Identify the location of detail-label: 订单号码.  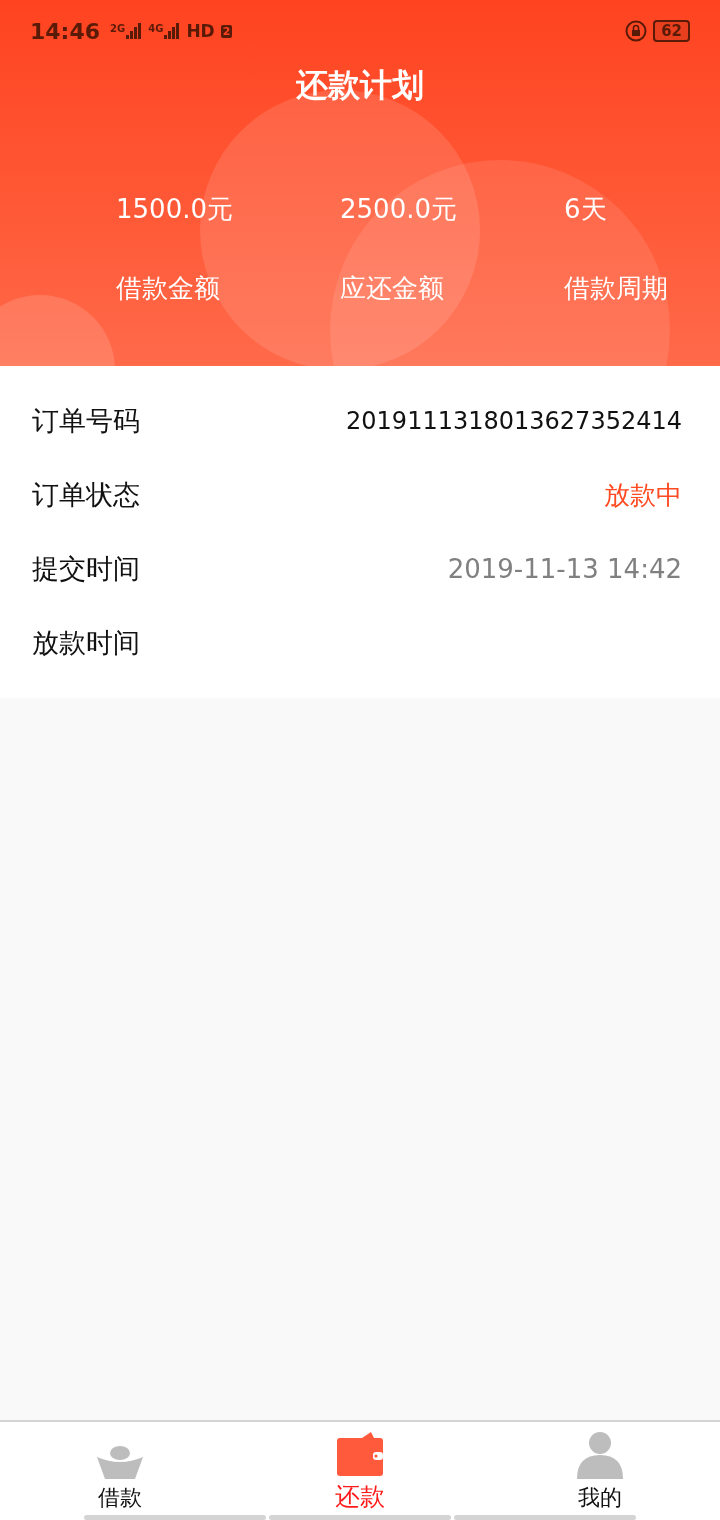
(86, 421).